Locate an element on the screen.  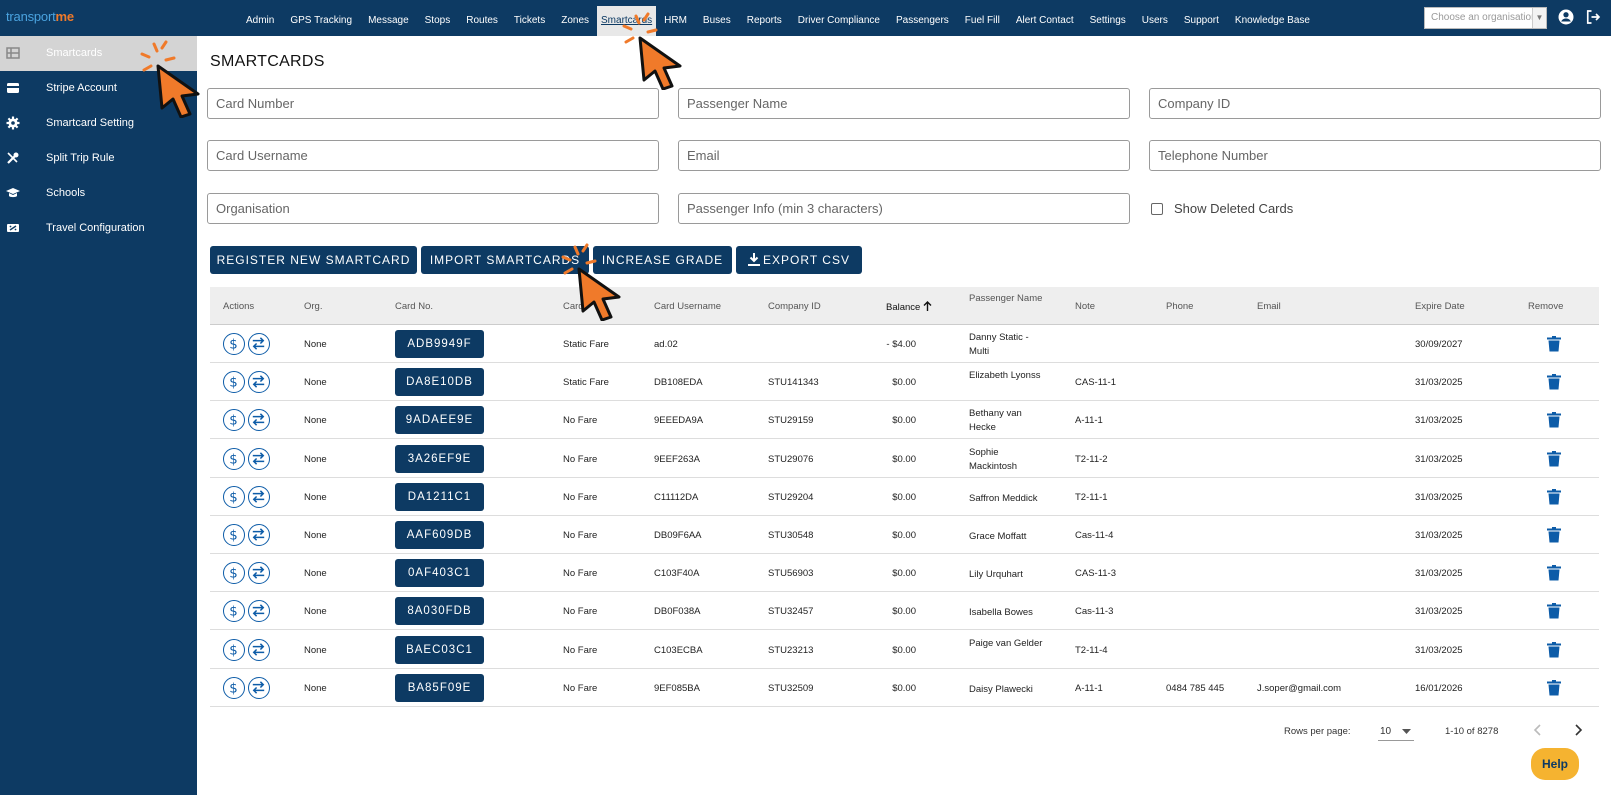
import-smartcards-button: IMPORT SMARTCARDS is located at coordinates (505, 260).